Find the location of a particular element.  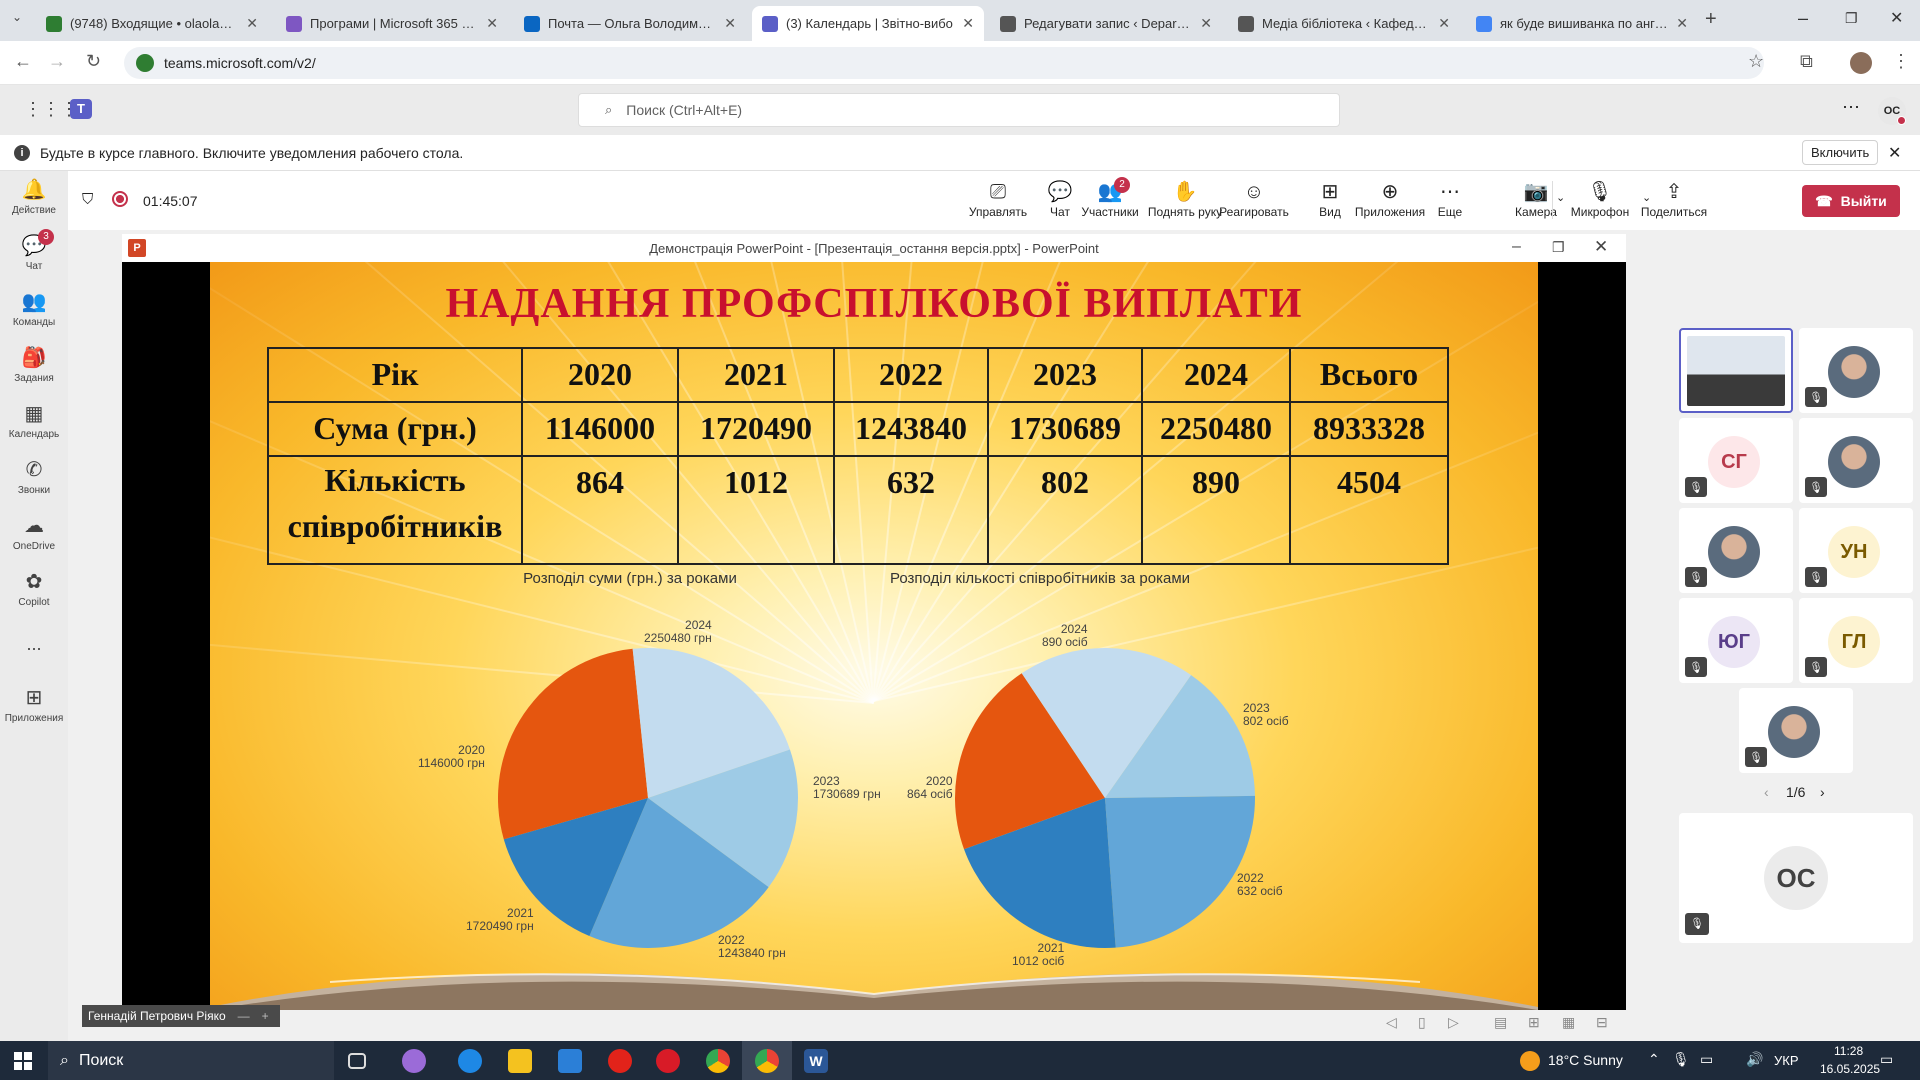

rail-item-bell: 🔔 Действие is located at coordinates (34, 196).